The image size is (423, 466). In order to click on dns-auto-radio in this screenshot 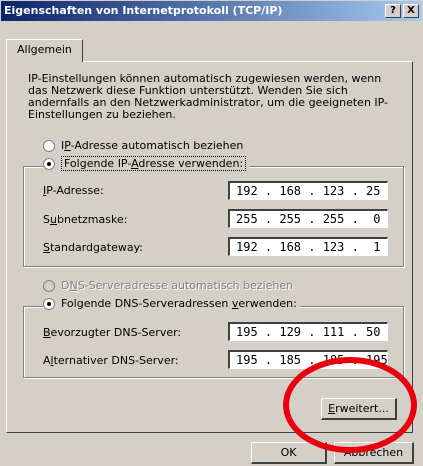, I will do `click(49, 285)`.